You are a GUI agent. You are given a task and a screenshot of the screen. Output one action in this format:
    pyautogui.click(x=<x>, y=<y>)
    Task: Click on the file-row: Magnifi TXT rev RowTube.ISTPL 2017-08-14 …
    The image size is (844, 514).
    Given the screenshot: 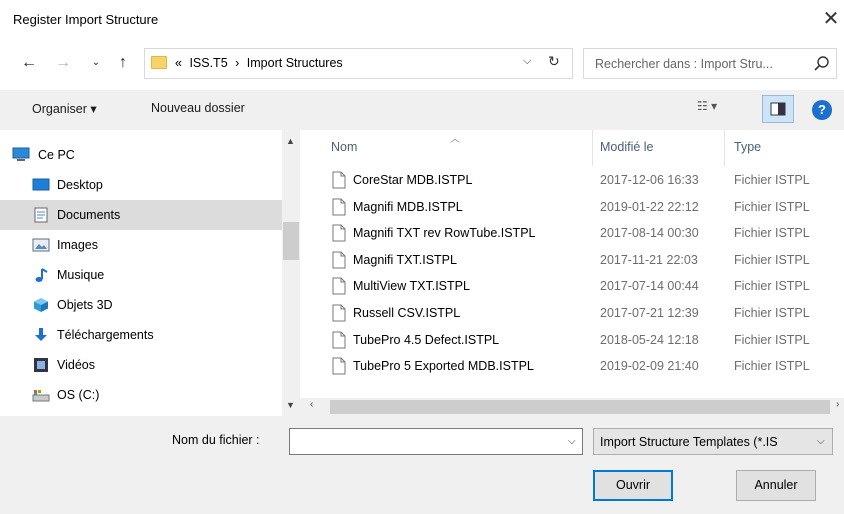 What is the action you would take?
    pyautogui.click(x=584, y=233)
    